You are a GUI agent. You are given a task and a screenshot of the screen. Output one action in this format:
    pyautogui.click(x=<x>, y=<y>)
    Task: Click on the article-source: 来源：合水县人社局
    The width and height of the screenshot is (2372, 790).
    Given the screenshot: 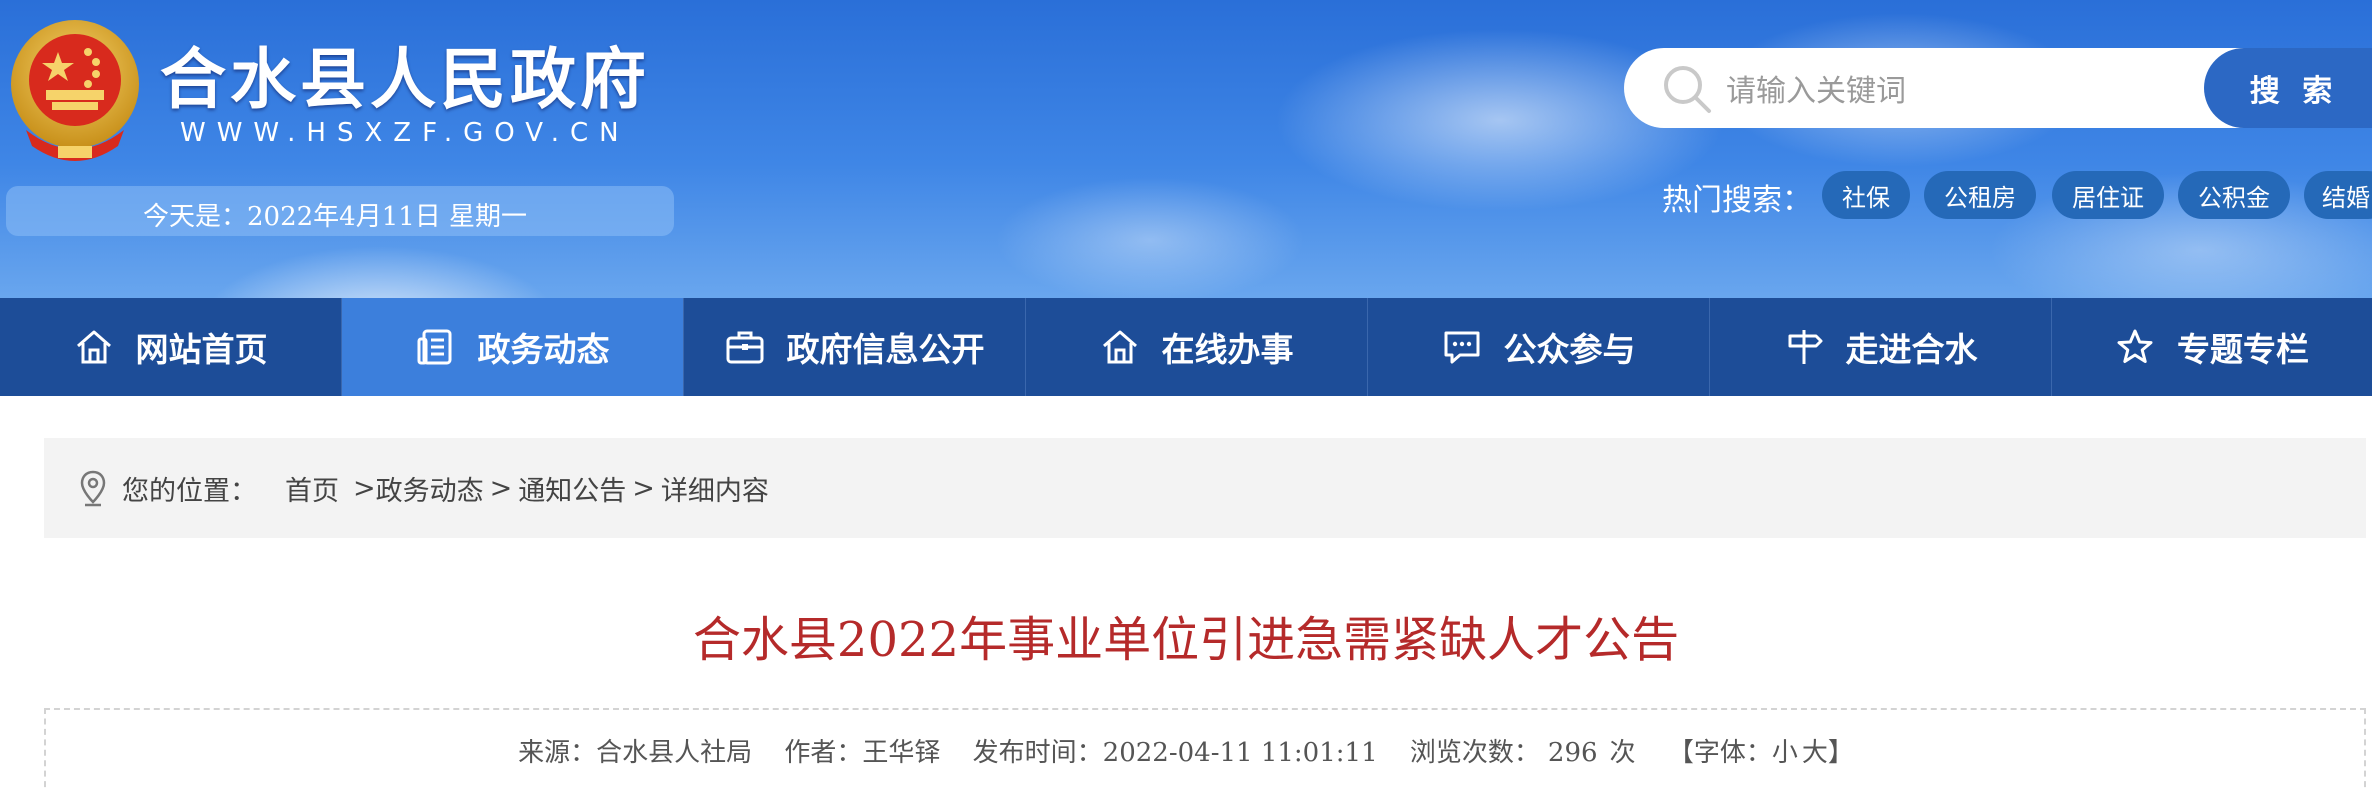 What is the action you would take?
    pyautogui.click(x=635, y=753)
    